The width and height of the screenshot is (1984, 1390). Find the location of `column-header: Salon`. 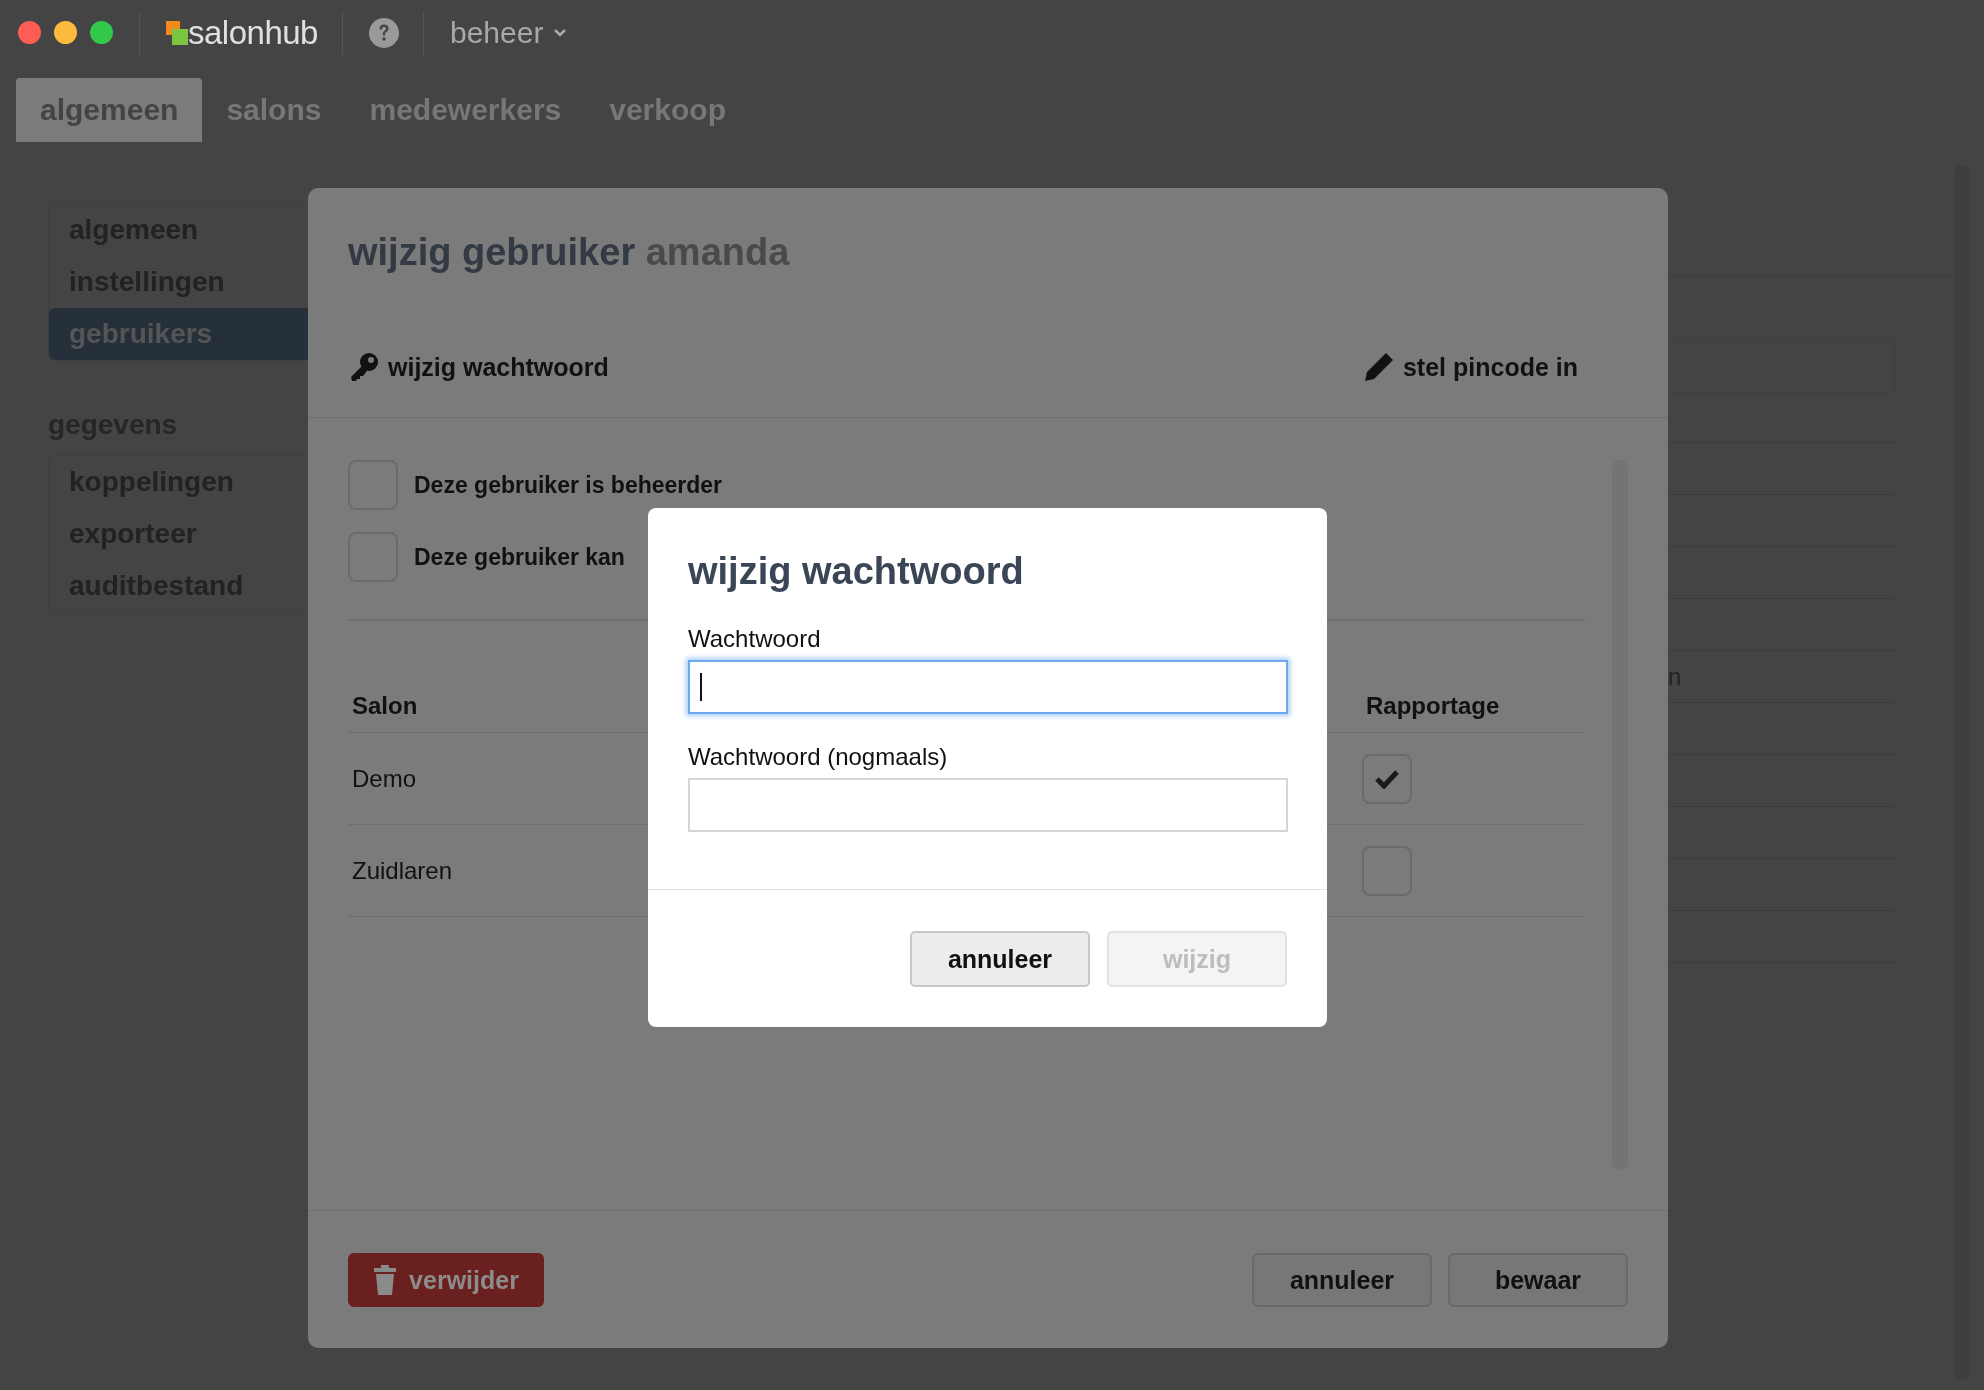

column-header: Salon is located at coordinates (385, 706).